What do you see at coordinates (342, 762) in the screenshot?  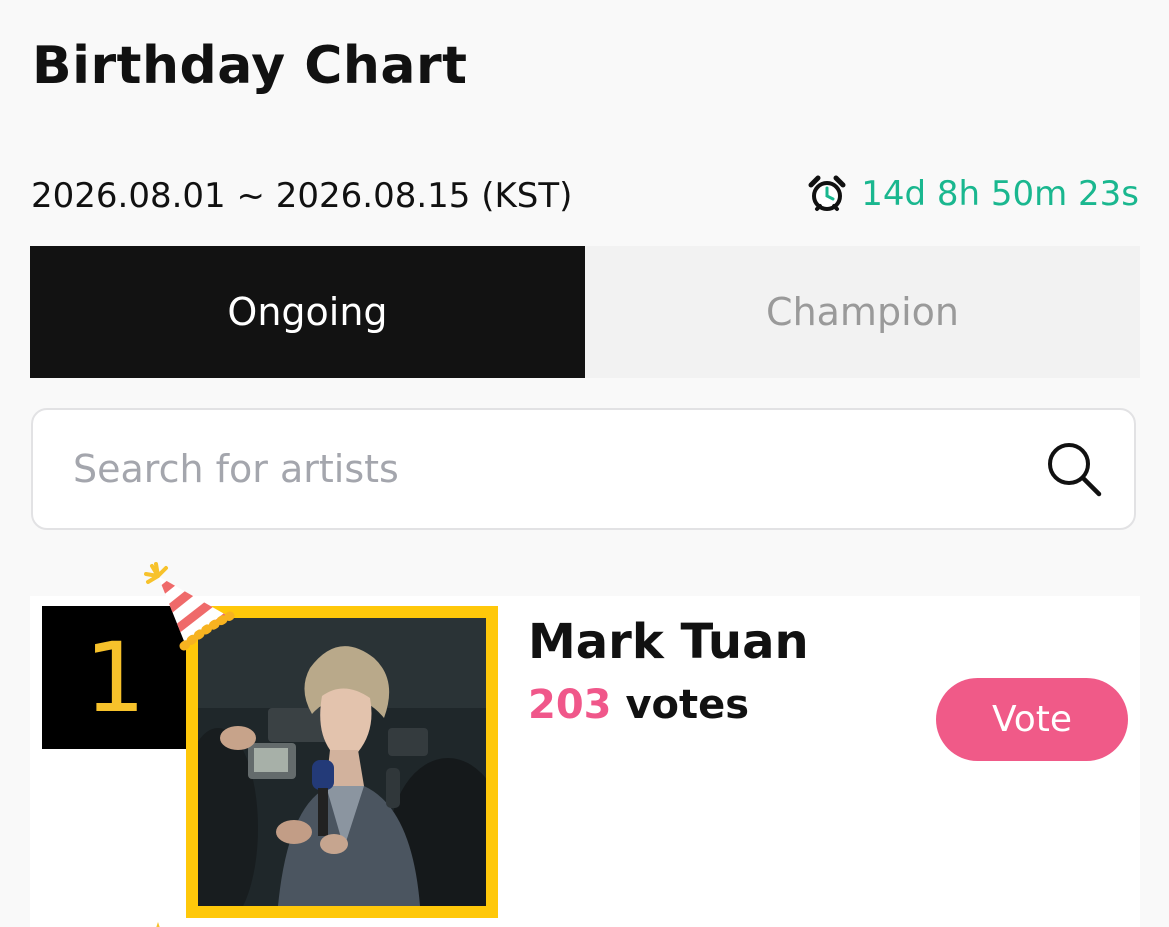 I see `artist-photo` at bounding box center [342, 762].